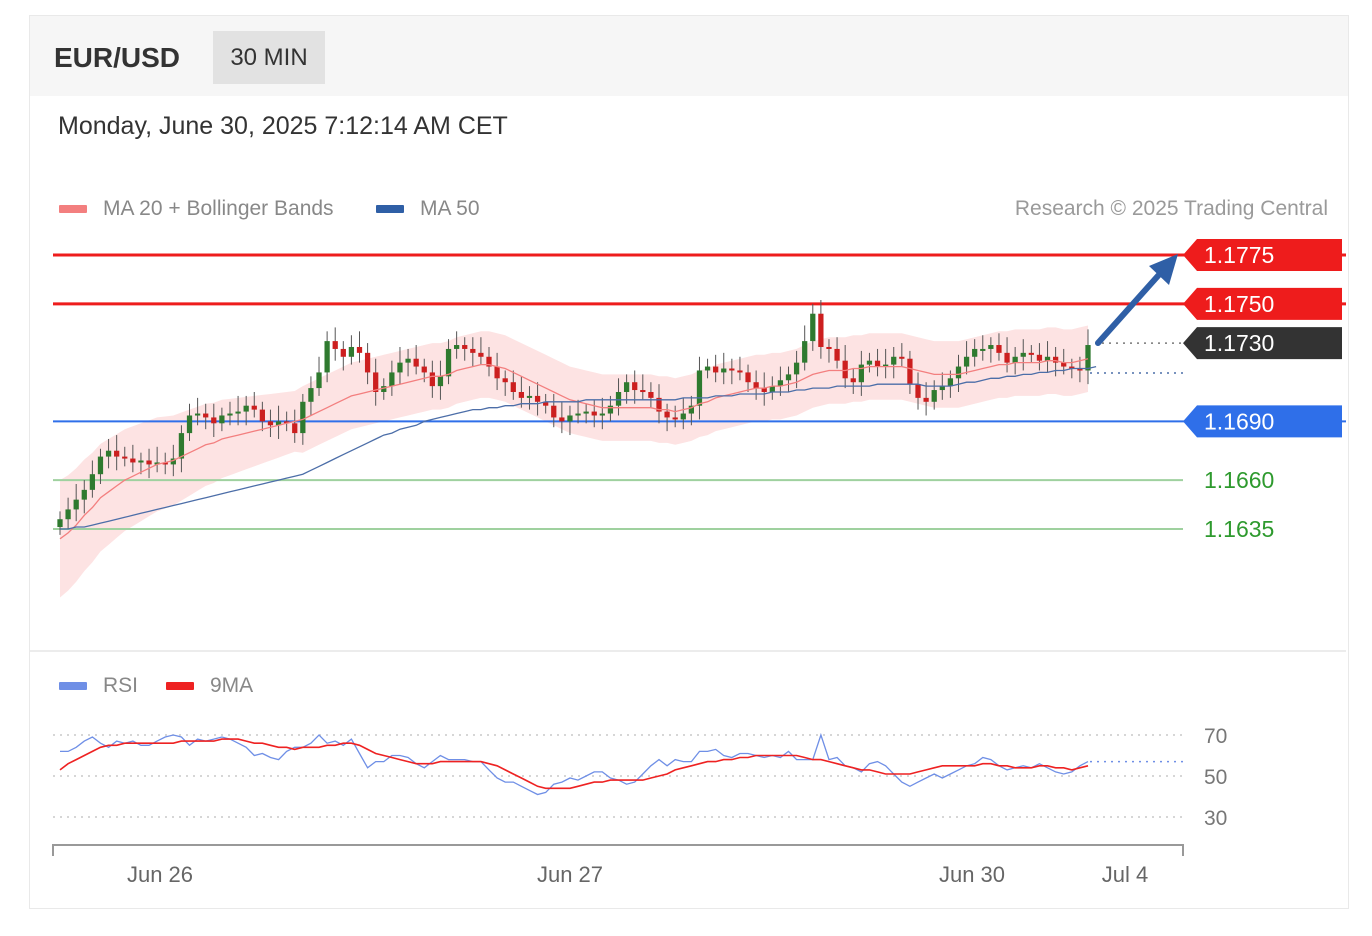 The width and height of the screenshot is (1372, 936). I want to click on rsi-line, so click(574, 764).